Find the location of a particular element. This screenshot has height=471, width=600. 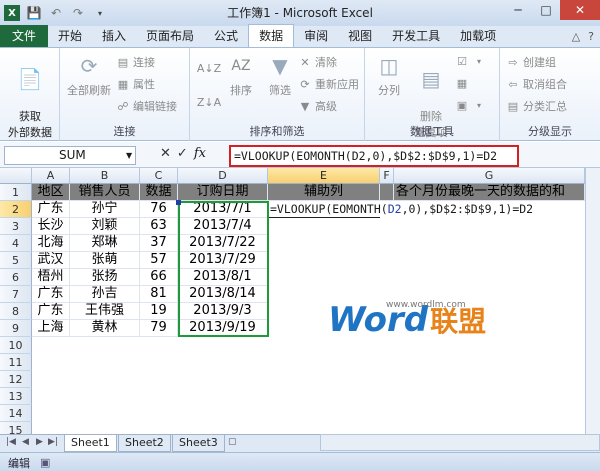

insert-function-icon: fx is located at coordinates (200, 153).